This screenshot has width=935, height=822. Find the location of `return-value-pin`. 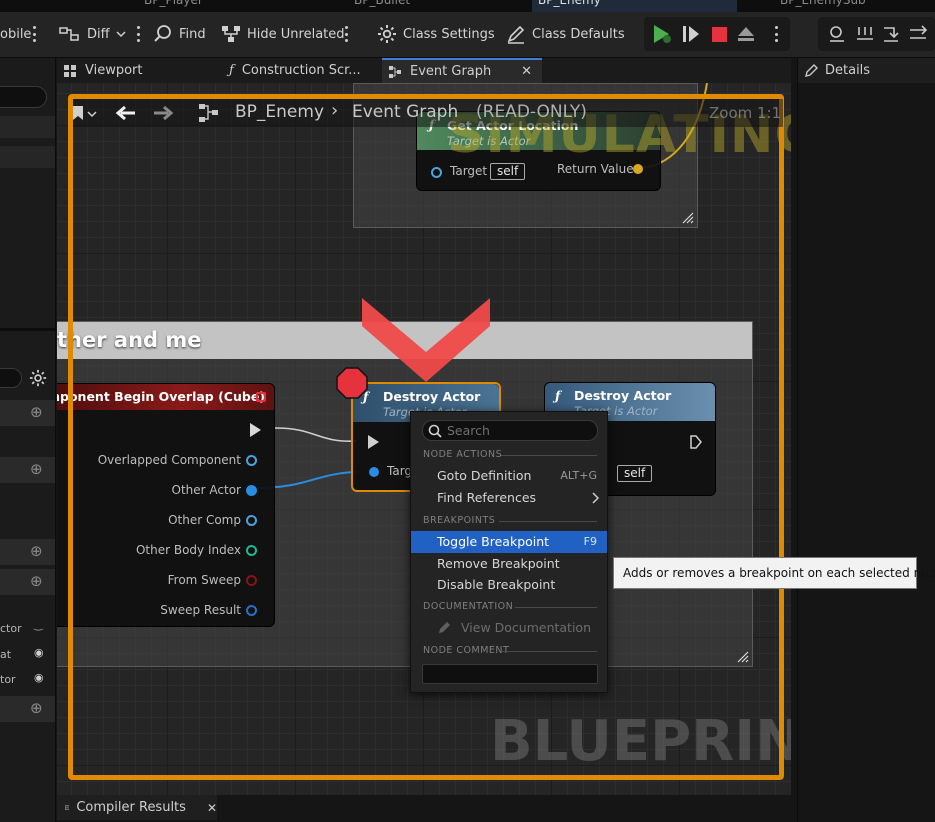

return-value-pin is located at coordinates (638, 169).